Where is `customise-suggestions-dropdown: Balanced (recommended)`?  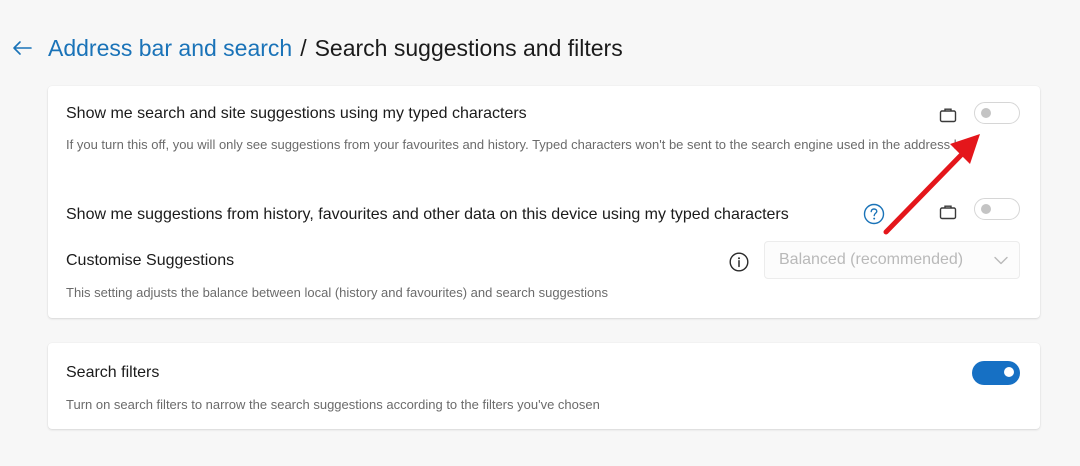
customise-suggestions-dropdown: Balanced (recommended) is located at coordinates (892, 260).